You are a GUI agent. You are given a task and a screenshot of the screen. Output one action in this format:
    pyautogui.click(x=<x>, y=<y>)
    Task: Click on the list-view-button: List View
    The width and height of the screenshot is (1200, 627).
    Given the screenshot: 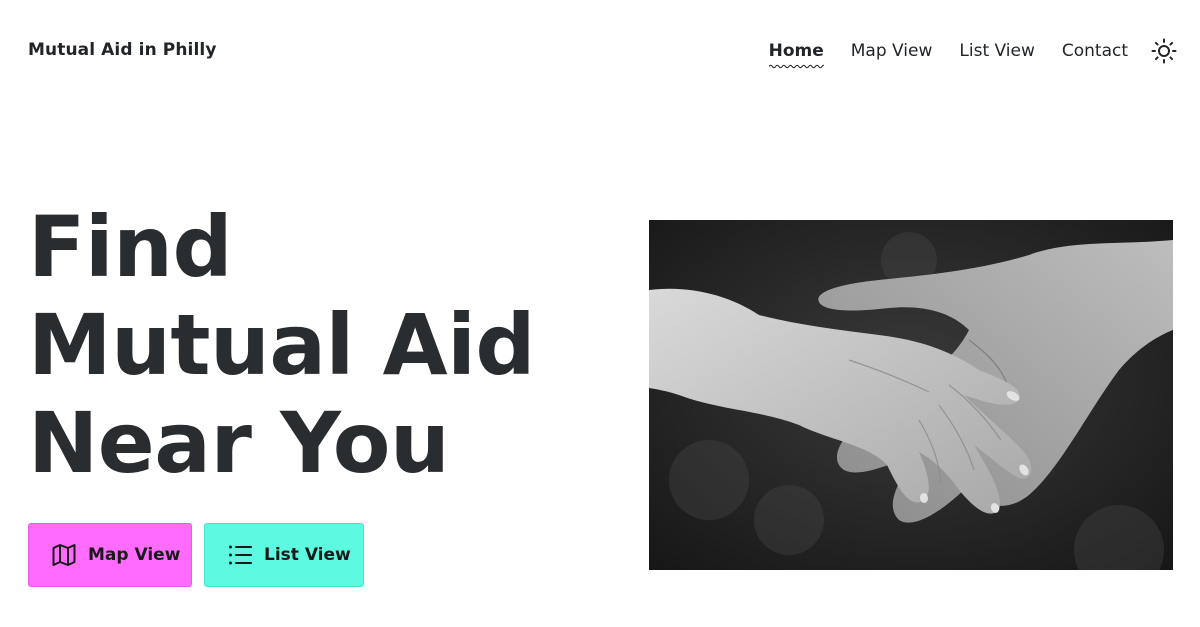 What is the action you would take?
    pyautogui.click(x=284, y=555)
    